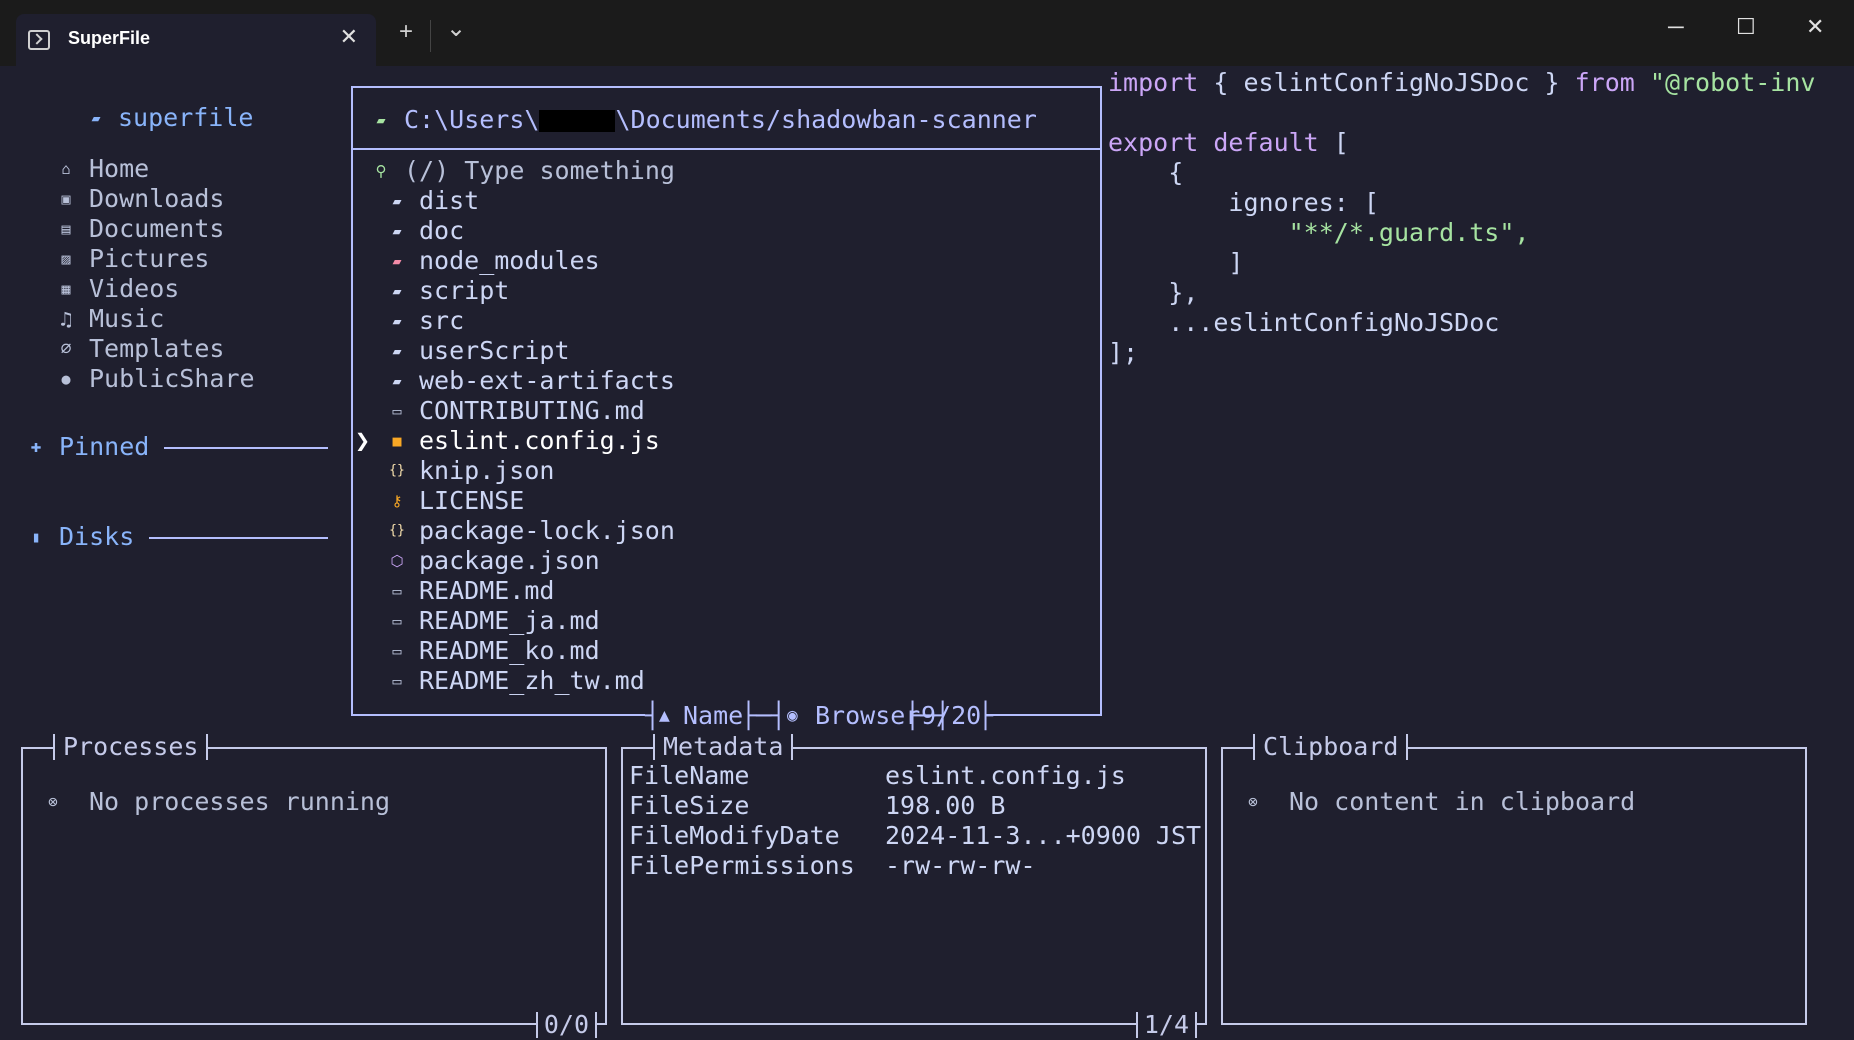  I want to click on terminal-tab: SuperFile ✕, so click(196, 40).